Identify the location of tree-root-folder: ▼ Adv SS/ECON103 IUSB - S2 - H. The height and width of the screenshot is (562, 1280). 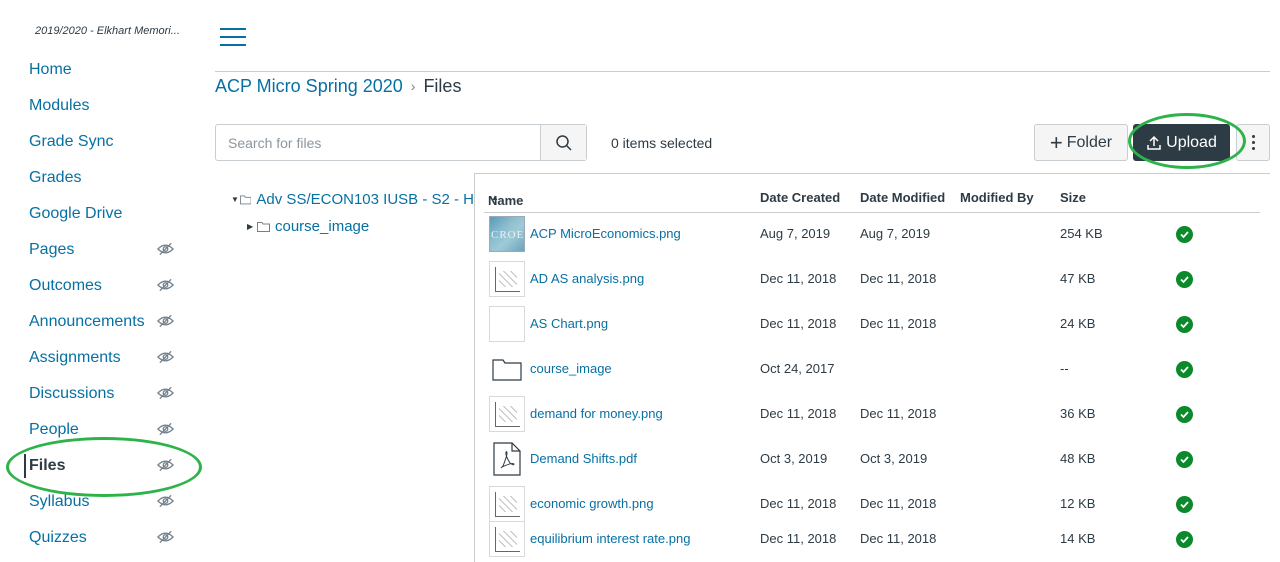
(352, 199).